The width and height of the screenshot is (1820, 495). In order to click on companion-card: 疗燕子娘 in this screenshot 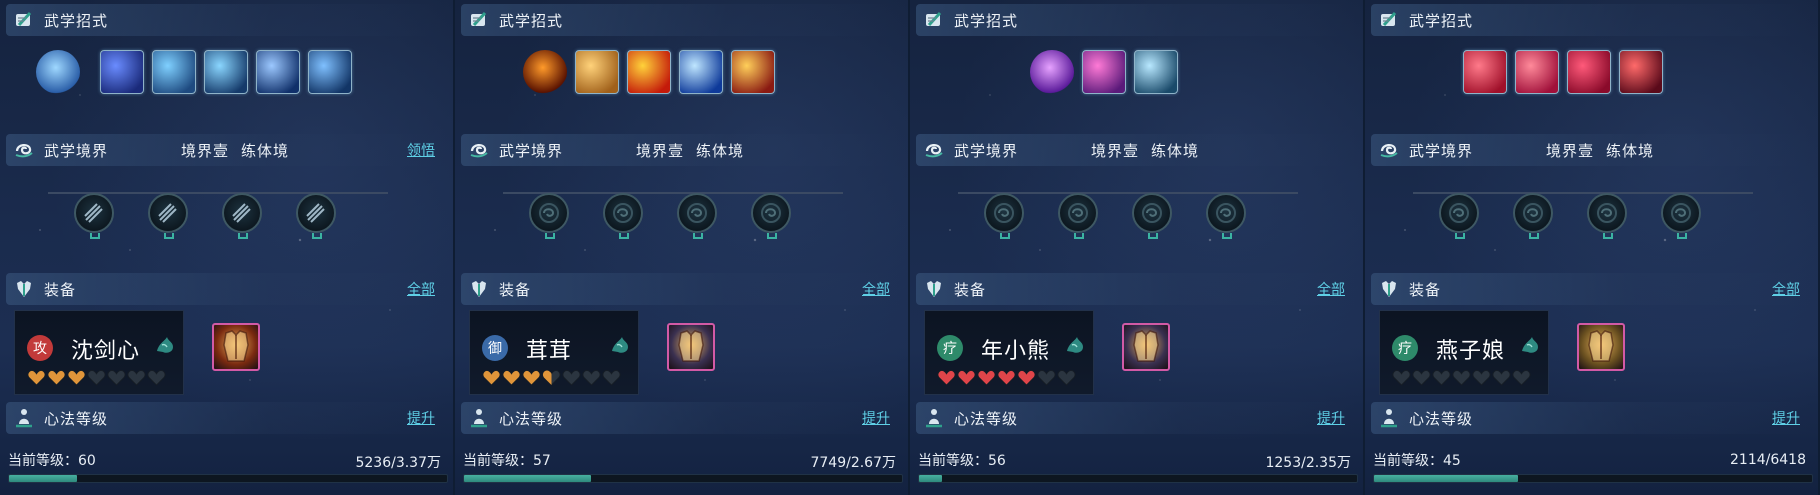, I will do `click(1464, 352)`.